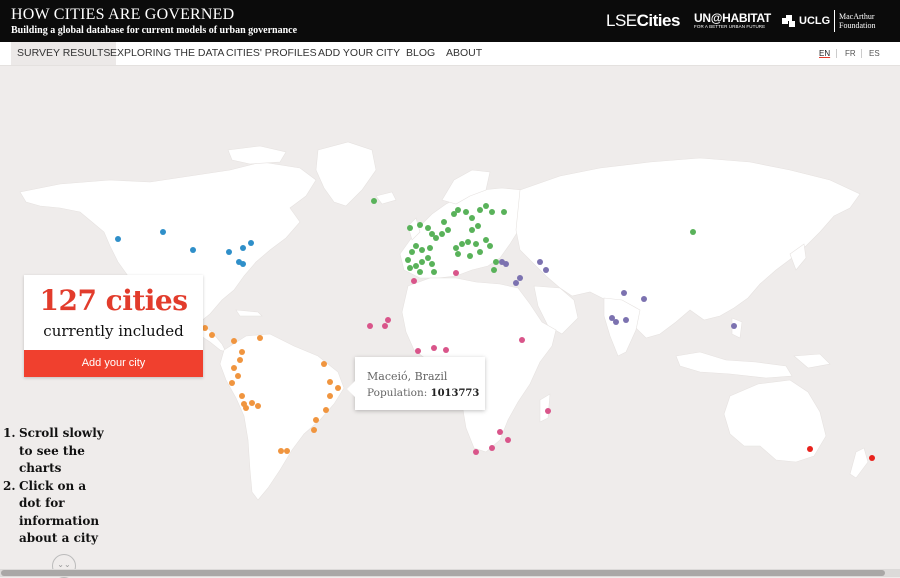 The height and width of the screenshot is (578, 900). I want to click on lse-cities-logo: LSE Cities, so click(643, 21).